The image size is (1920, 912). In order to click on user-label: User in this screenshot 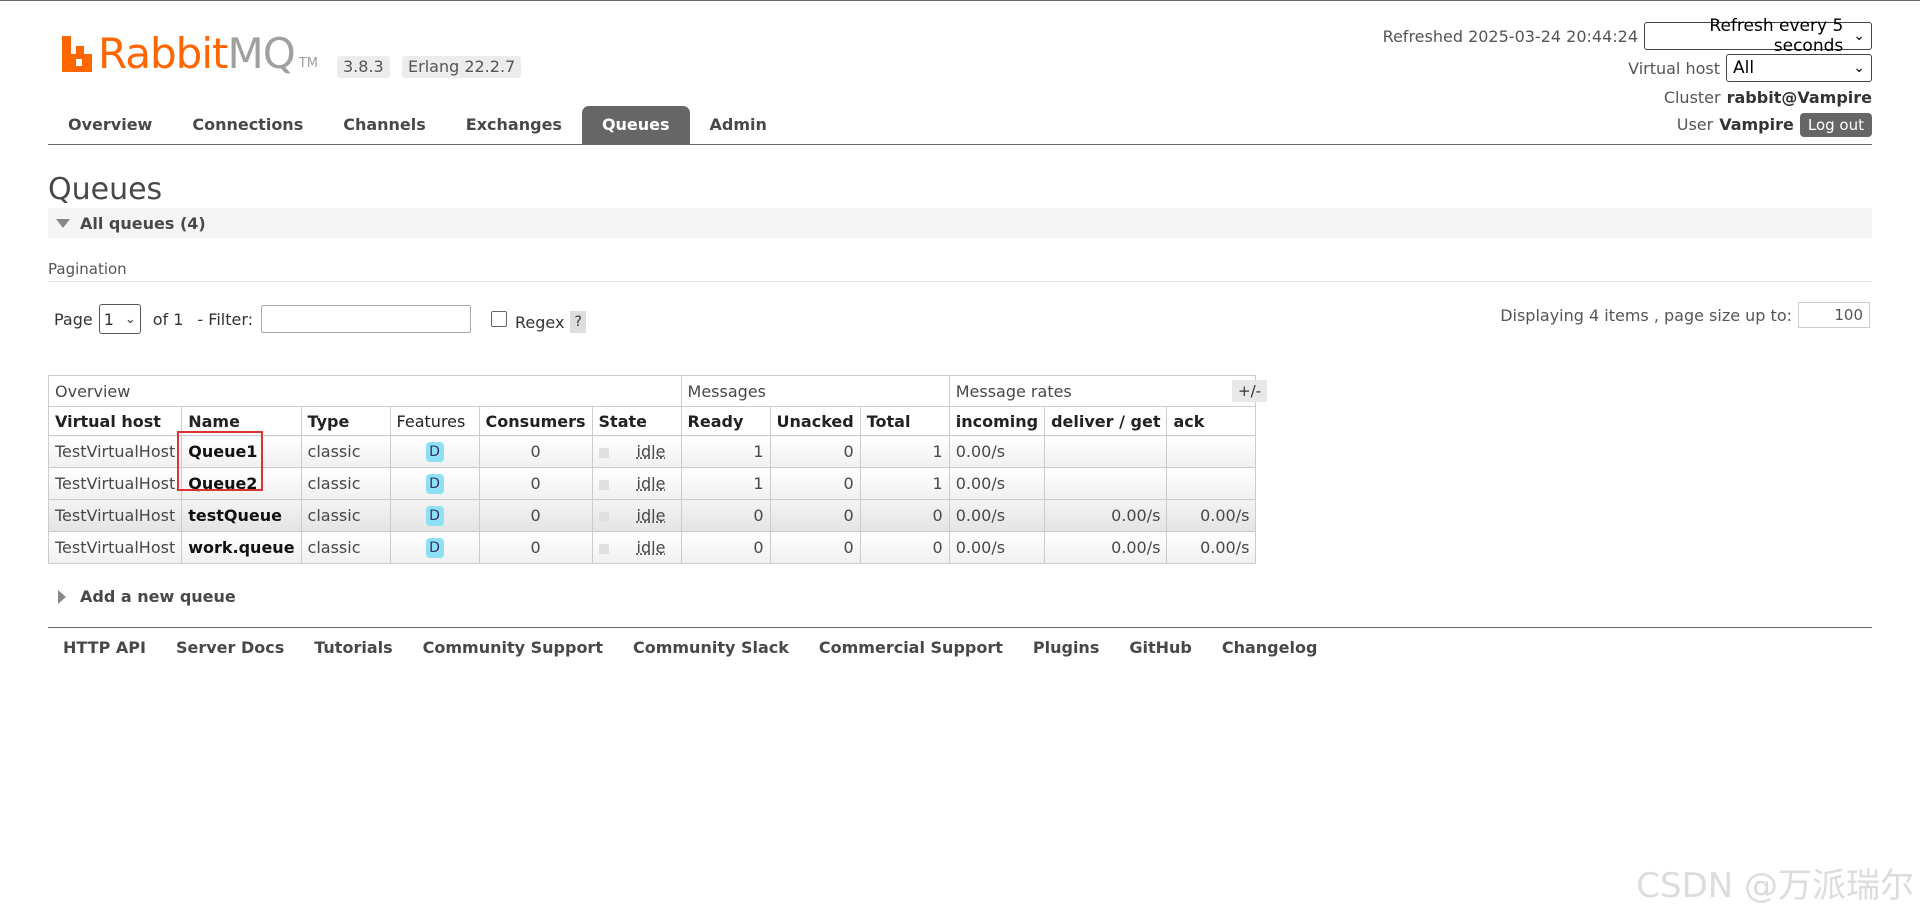, I will do `click(1695, 124)`.